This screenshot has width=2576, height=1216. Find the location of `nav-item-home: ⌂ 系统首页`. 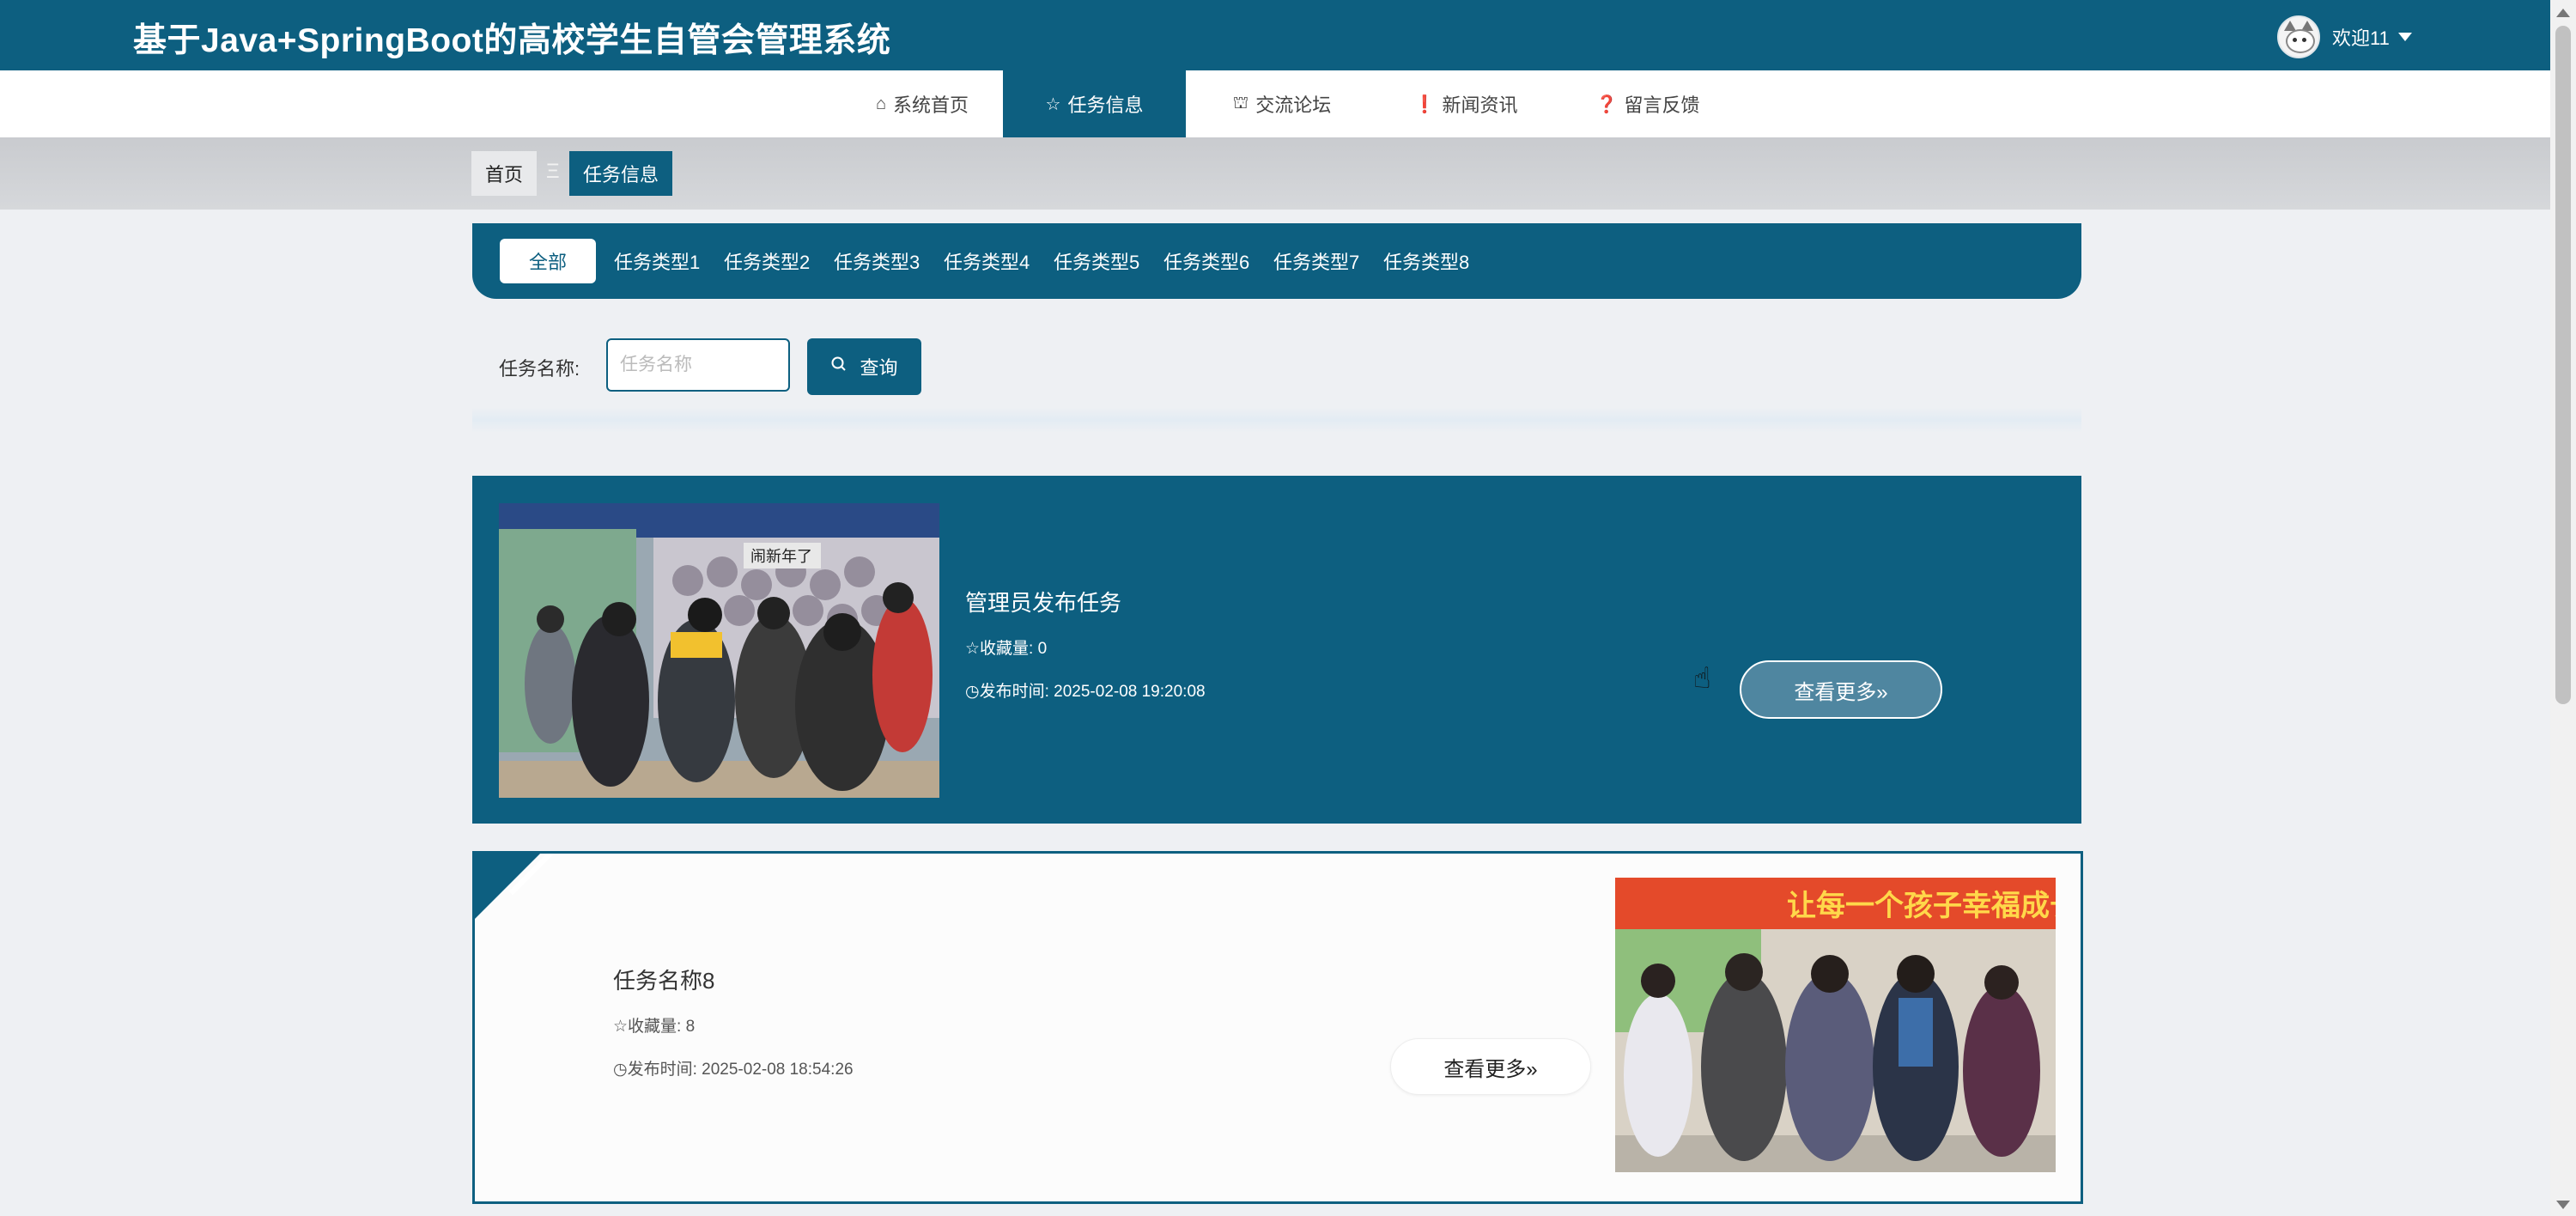

nav-item-home: ⌂ 系统首页 is located at coordinates (922, 103).